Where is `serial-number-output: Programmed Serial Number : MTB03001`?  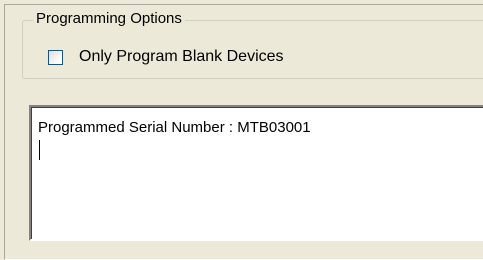
serial-number-output: Programmed Serial Number : MTB03001 is located at coordinates (174, 127).